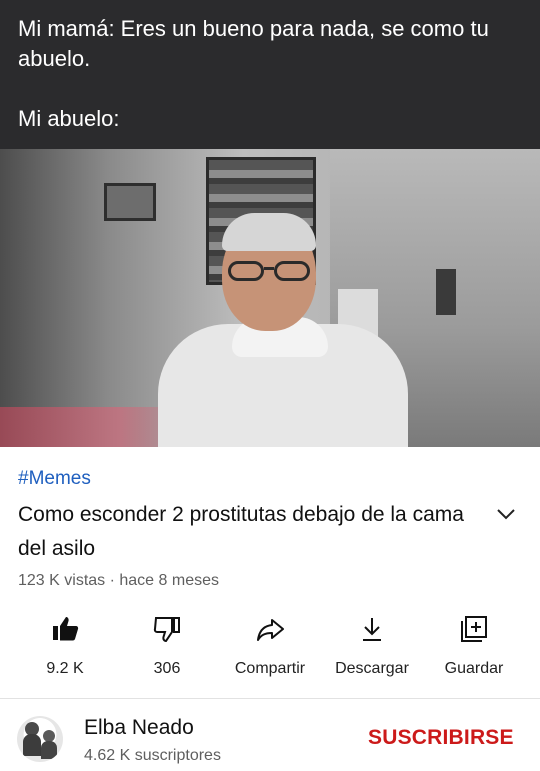 The height and width of the screenshot is (771, 540). What do you see at coordinates (69, 118) in the screenshot?
I see `caption-line-2: Mi abuelo:` at bounding box center [69, 118].